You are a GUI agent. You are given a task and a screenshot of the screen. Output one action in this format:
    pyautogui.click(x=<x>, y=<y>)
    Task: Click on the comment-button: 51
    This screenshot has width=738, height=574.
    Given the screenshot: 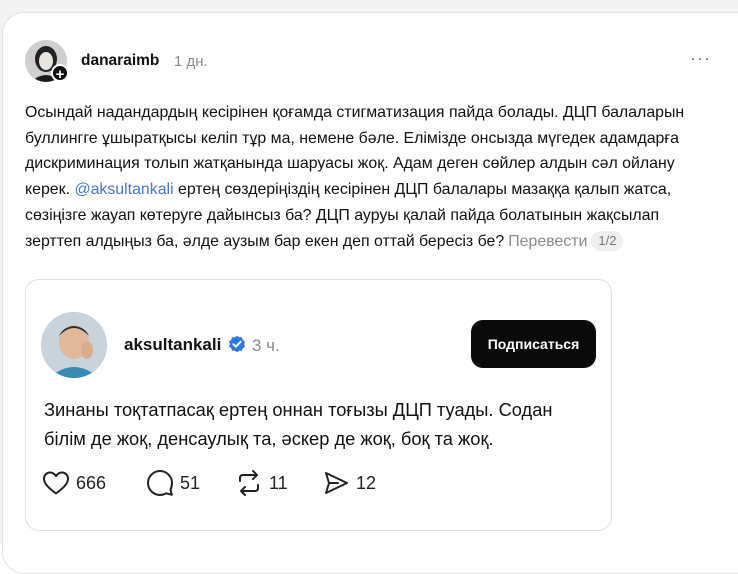 What is the action you would take?
    pyautogui.click(x=173, y=483)
    